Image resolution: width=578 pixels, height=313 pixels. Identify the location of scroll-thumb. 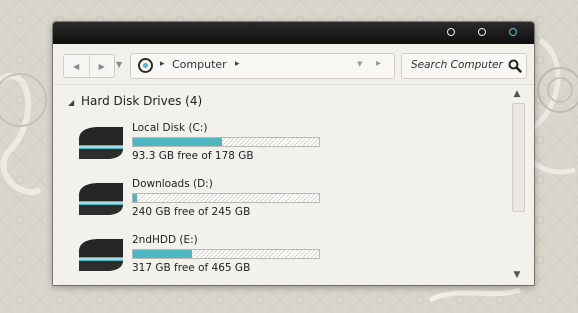
(518, 157).